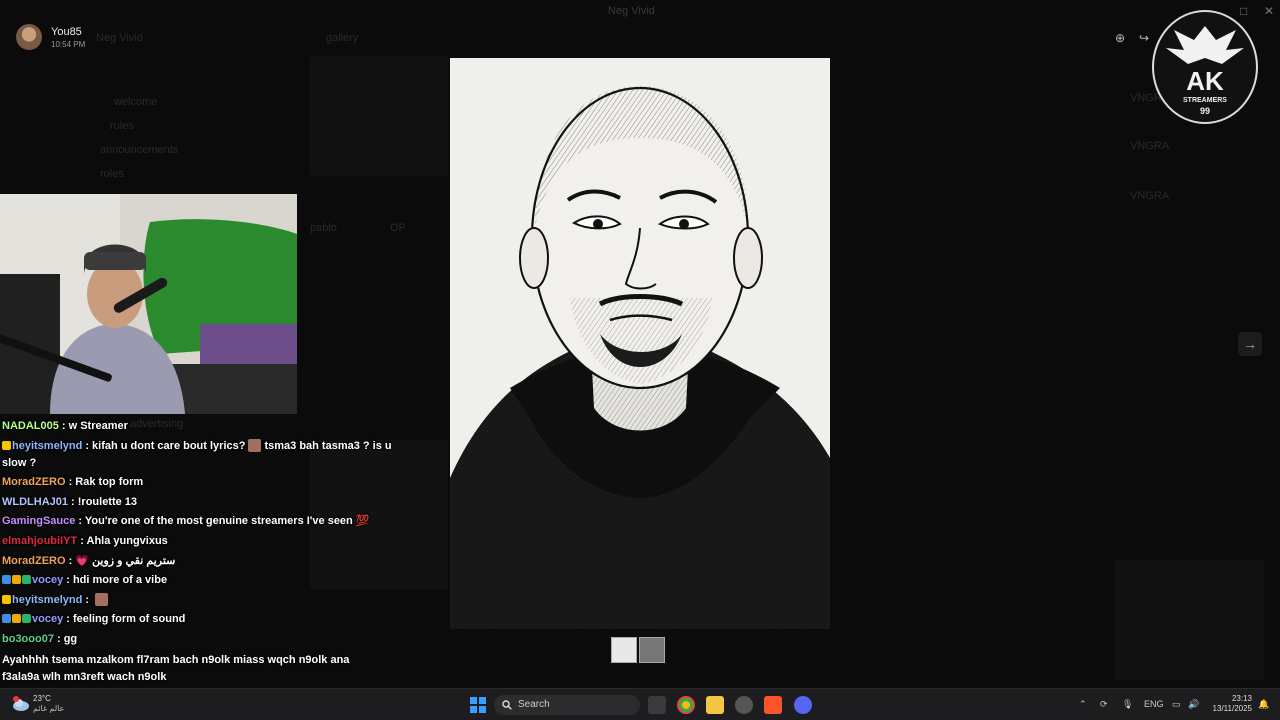 Image resolution: width=1280 pixels, height=720 pixels. What do you see at coordinates (1269, 11) in the screenshot?
I see `close-button: ✕` at bounding box center [1269, 11].